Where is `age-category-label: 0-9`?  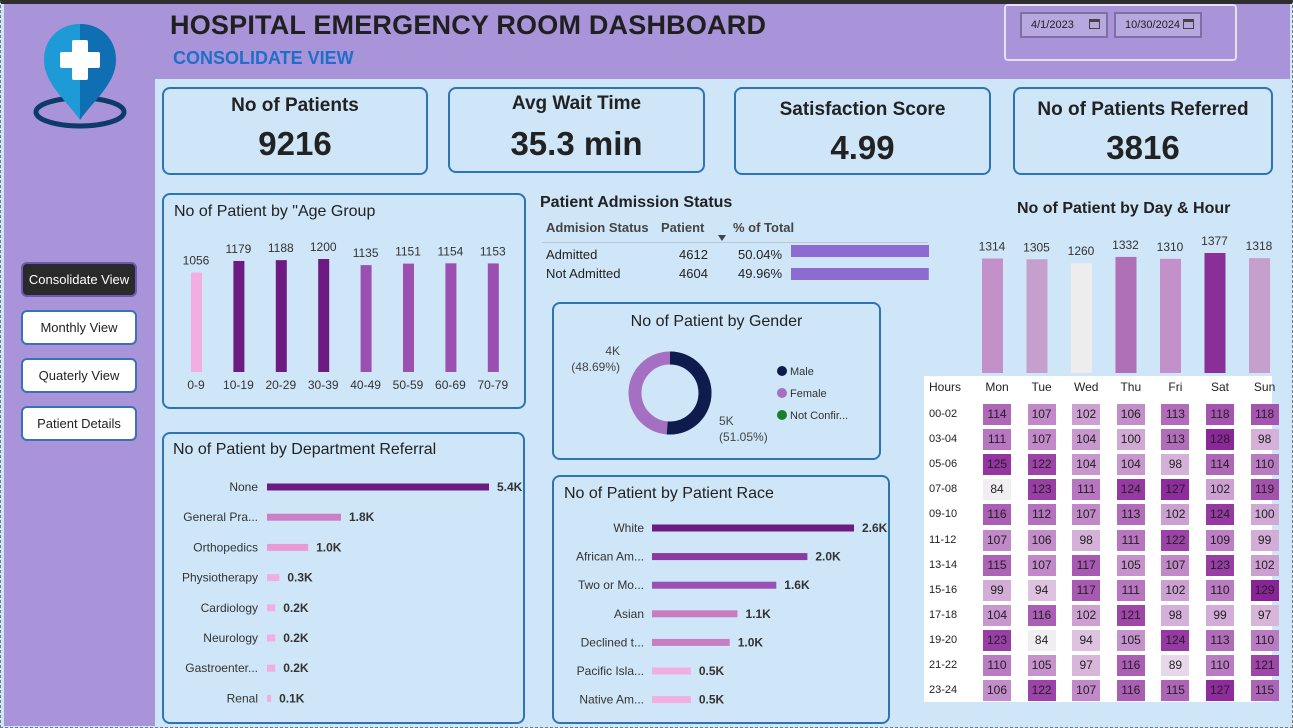 age-category-label: 0-9 is located at coordinates (196, 385).